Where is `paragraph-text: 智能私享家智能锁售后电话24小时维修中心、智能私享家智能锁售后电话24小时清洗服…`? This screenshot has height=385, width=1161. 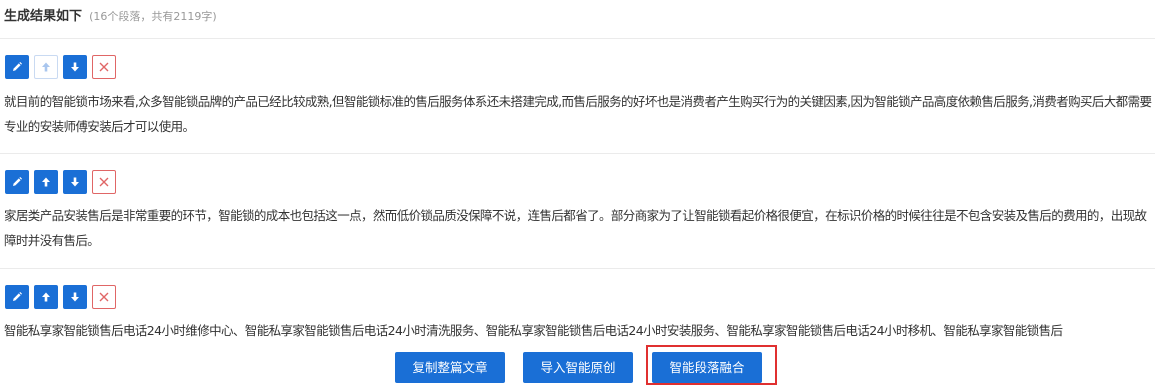
paragraph-text: 智能私享家智能锁售后电话24小时维修中心、智能私享家智能锁售后电话24小时清洗服… is located at coordinates (533, 330).